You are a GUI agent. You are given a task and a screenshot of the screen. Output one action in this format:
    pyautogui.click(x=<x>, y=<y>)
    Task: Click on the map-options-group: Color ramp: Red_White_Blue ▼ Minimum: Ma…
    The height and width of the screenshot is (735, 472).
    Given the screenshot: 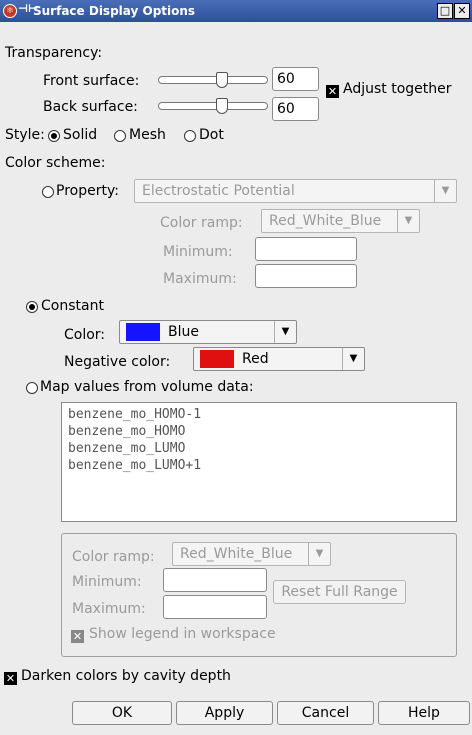 What is the action you would take?
    pyautogui.click(x=259, y=595)
    